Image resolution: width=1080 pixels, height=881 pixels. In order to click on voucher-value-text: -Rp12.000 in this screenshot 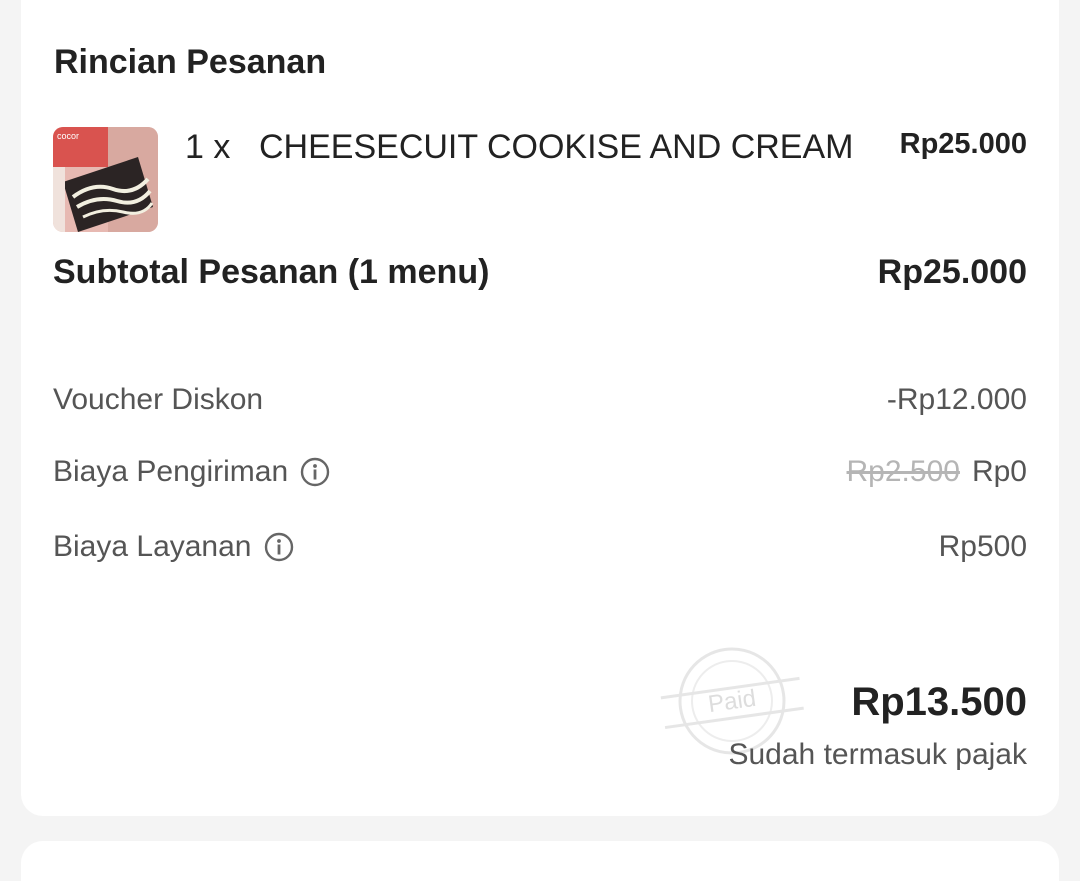, I will do `click(956, 399)`.